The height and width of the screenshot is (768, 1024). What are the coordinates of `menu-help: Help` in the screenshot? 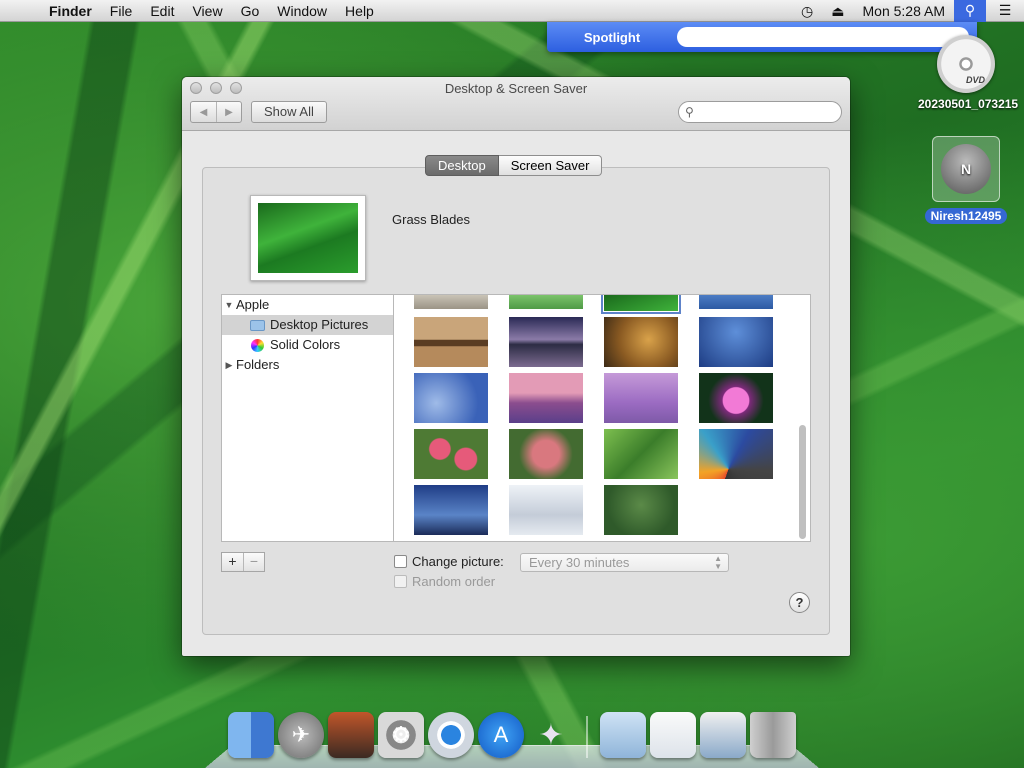 It's located at (359, 11).